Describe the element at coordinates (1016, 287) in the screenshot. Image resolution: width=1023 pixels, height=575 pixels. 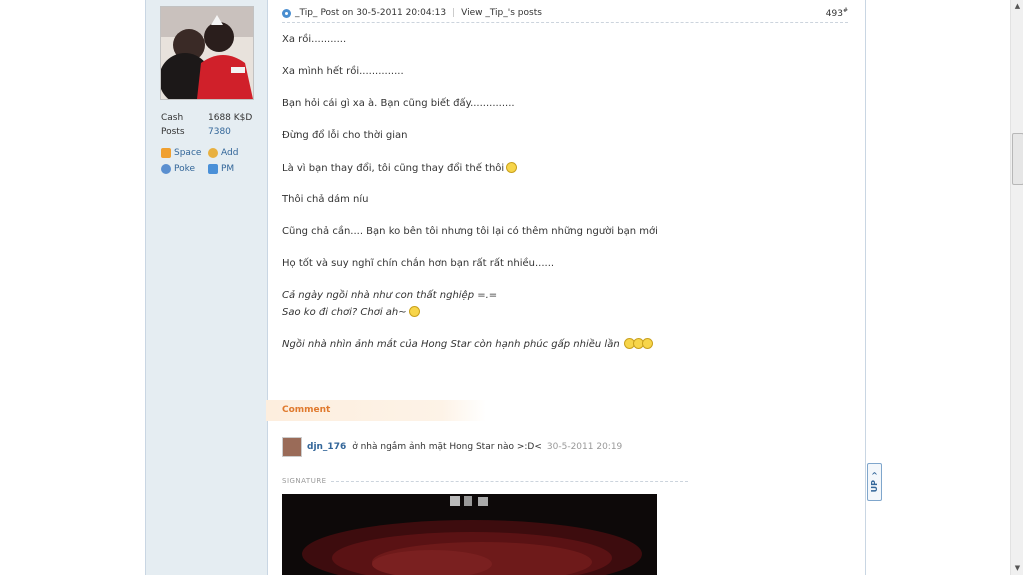
I see `vertical-scrollbar: ▲ ▼` at that location.